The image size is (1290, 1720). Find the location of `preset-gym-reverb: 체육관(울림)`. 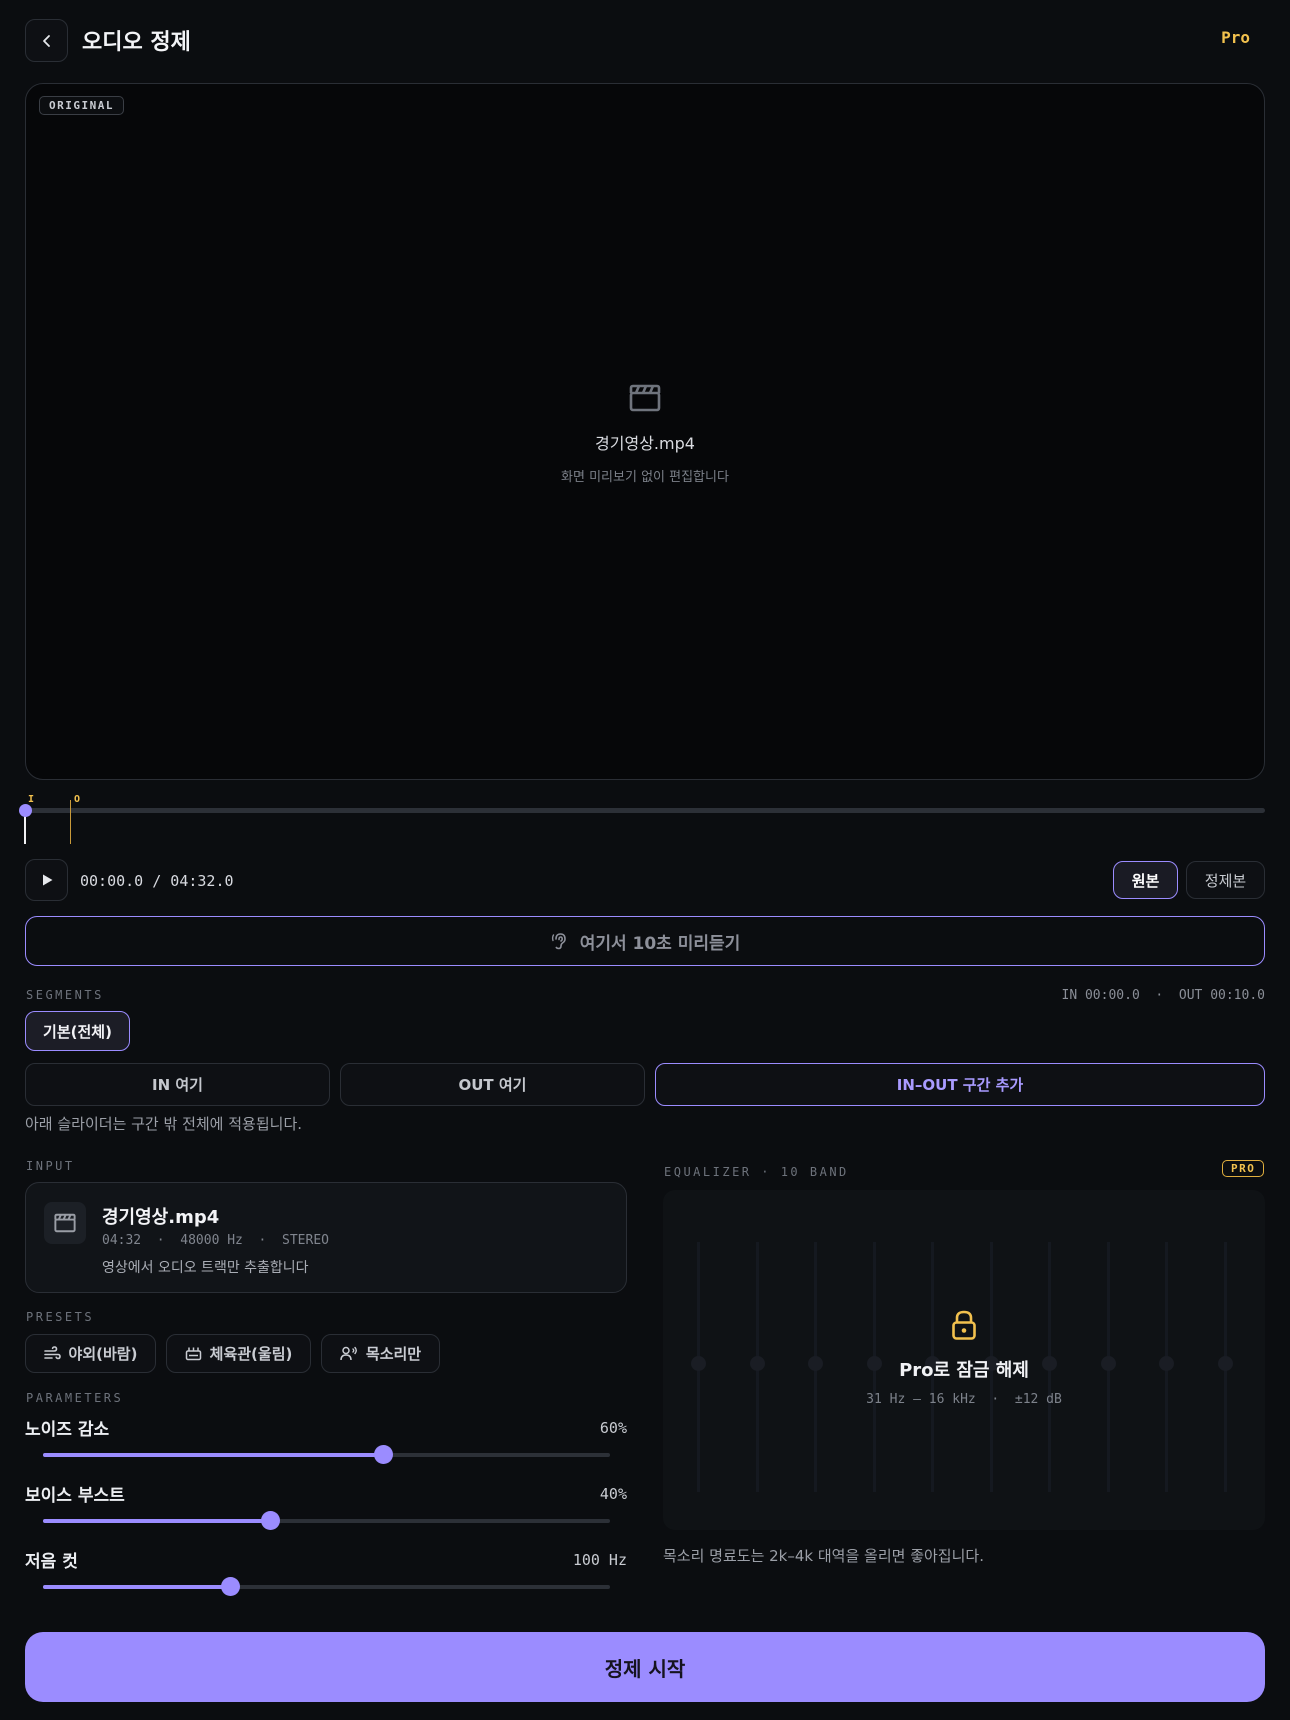

preset-gym-reverb: 체육관(울림) is located at coordinates (238, 1353).